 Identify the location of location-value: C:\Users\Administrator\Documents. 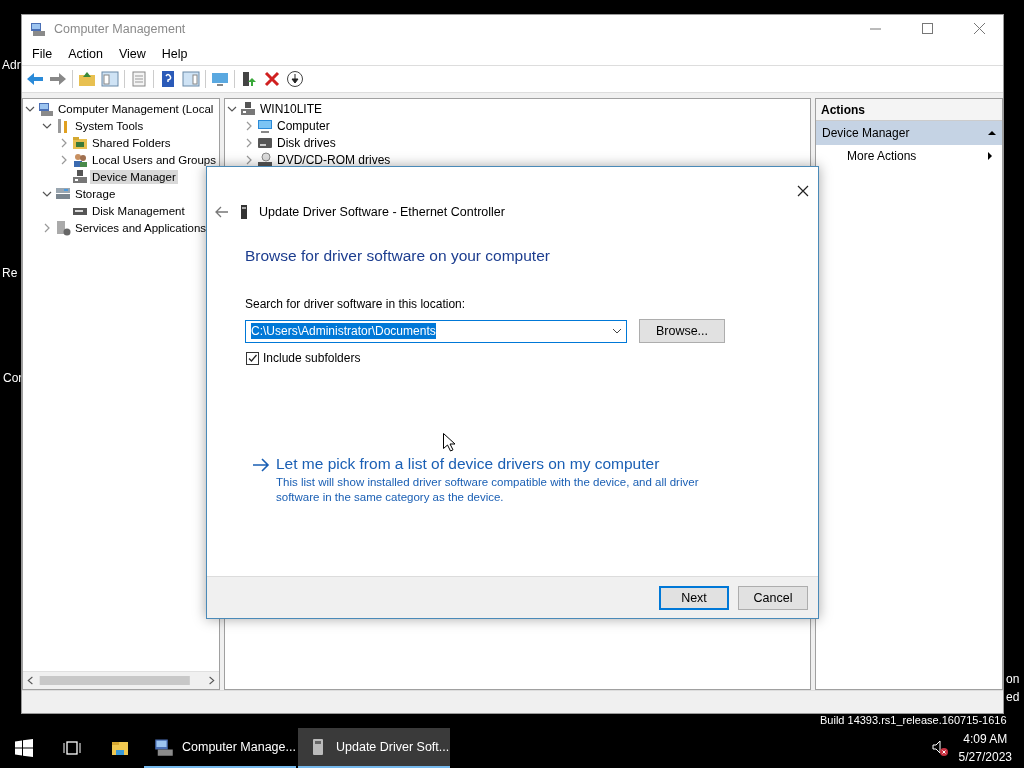
(343, 331).